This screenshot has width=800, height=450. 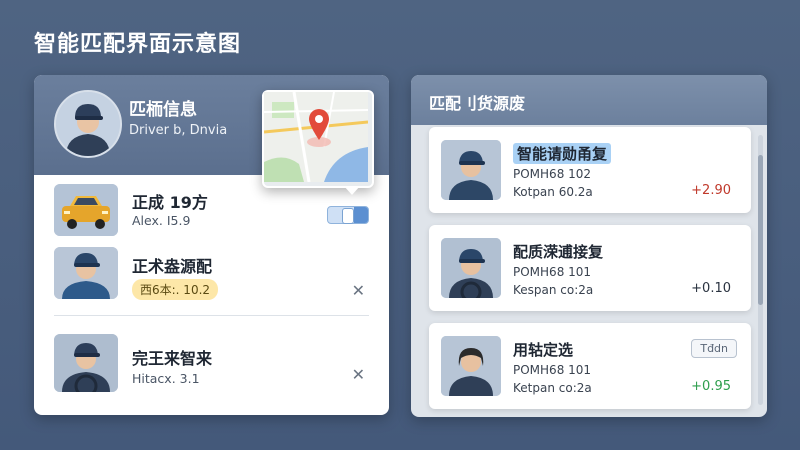 I want to click on cargo-title: 智能请勋甬复, so click(x=562, y=153).